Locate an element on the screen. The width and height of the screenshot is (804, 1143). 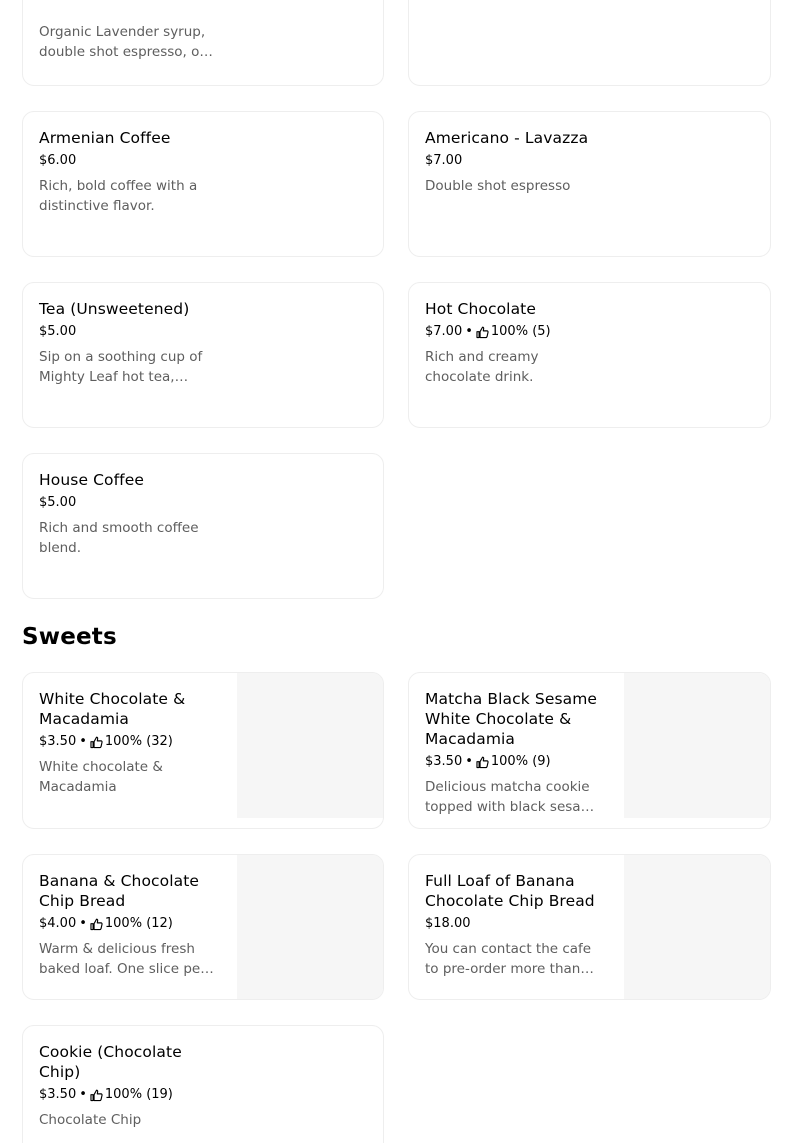
menu-item-name: Full Loaf of Banana Chocolate Chip Bread is located at coordinates (510, 891).